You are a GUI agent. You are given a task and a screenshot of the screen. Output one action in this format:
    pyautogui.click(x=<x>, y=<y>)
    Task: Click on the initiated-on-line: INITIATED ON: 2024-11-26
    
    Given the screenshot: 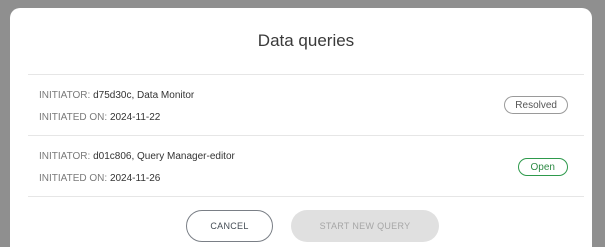 What is the action you would take?
    pyautogui.click(x=99, y=178)
    